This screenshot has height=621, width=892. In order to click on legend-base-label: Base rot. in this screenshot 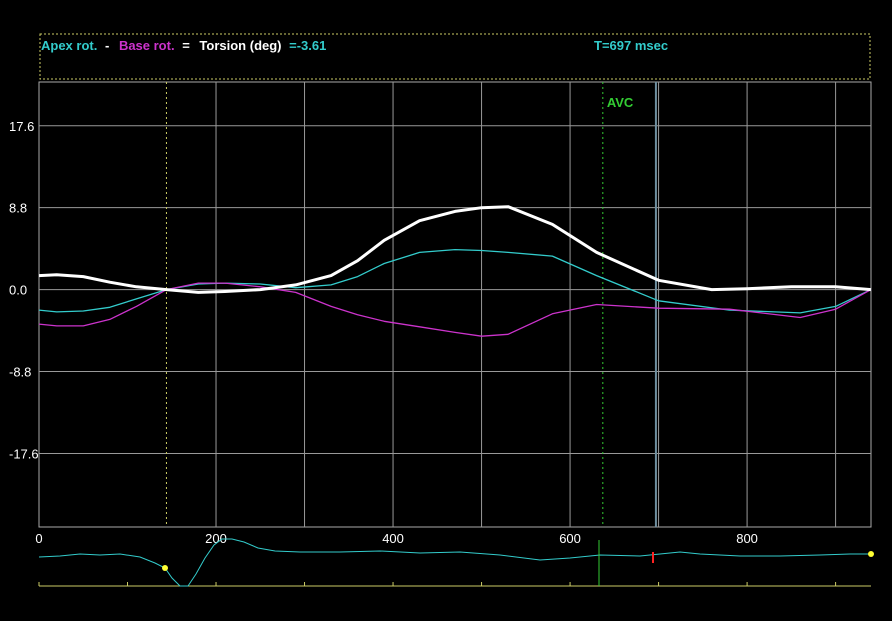, I will do `click(147, 45)`.